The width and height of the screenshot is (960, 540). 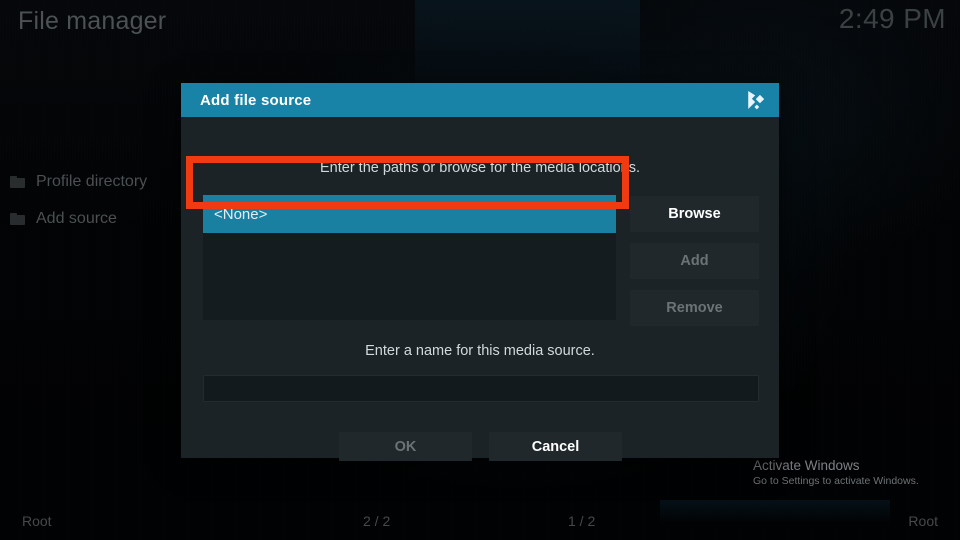 I want to click on dialog-titlebar: Add file source, so click(x=480, y=100).